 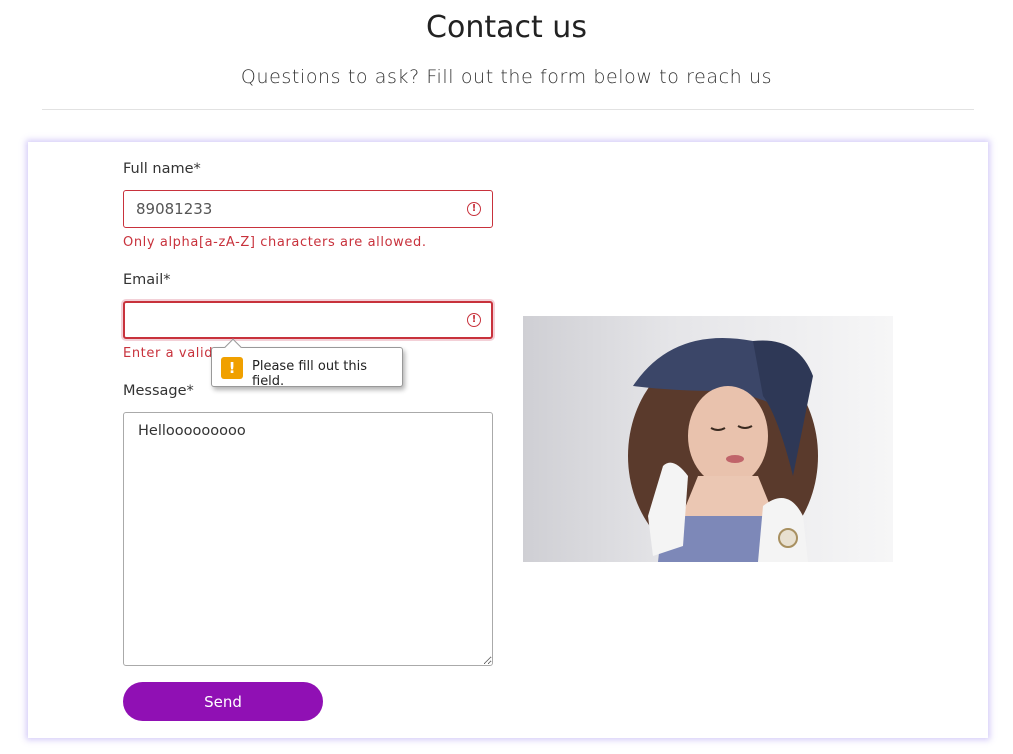 I want to click on full-name-label: Full name*, so click(x=162, y=169).